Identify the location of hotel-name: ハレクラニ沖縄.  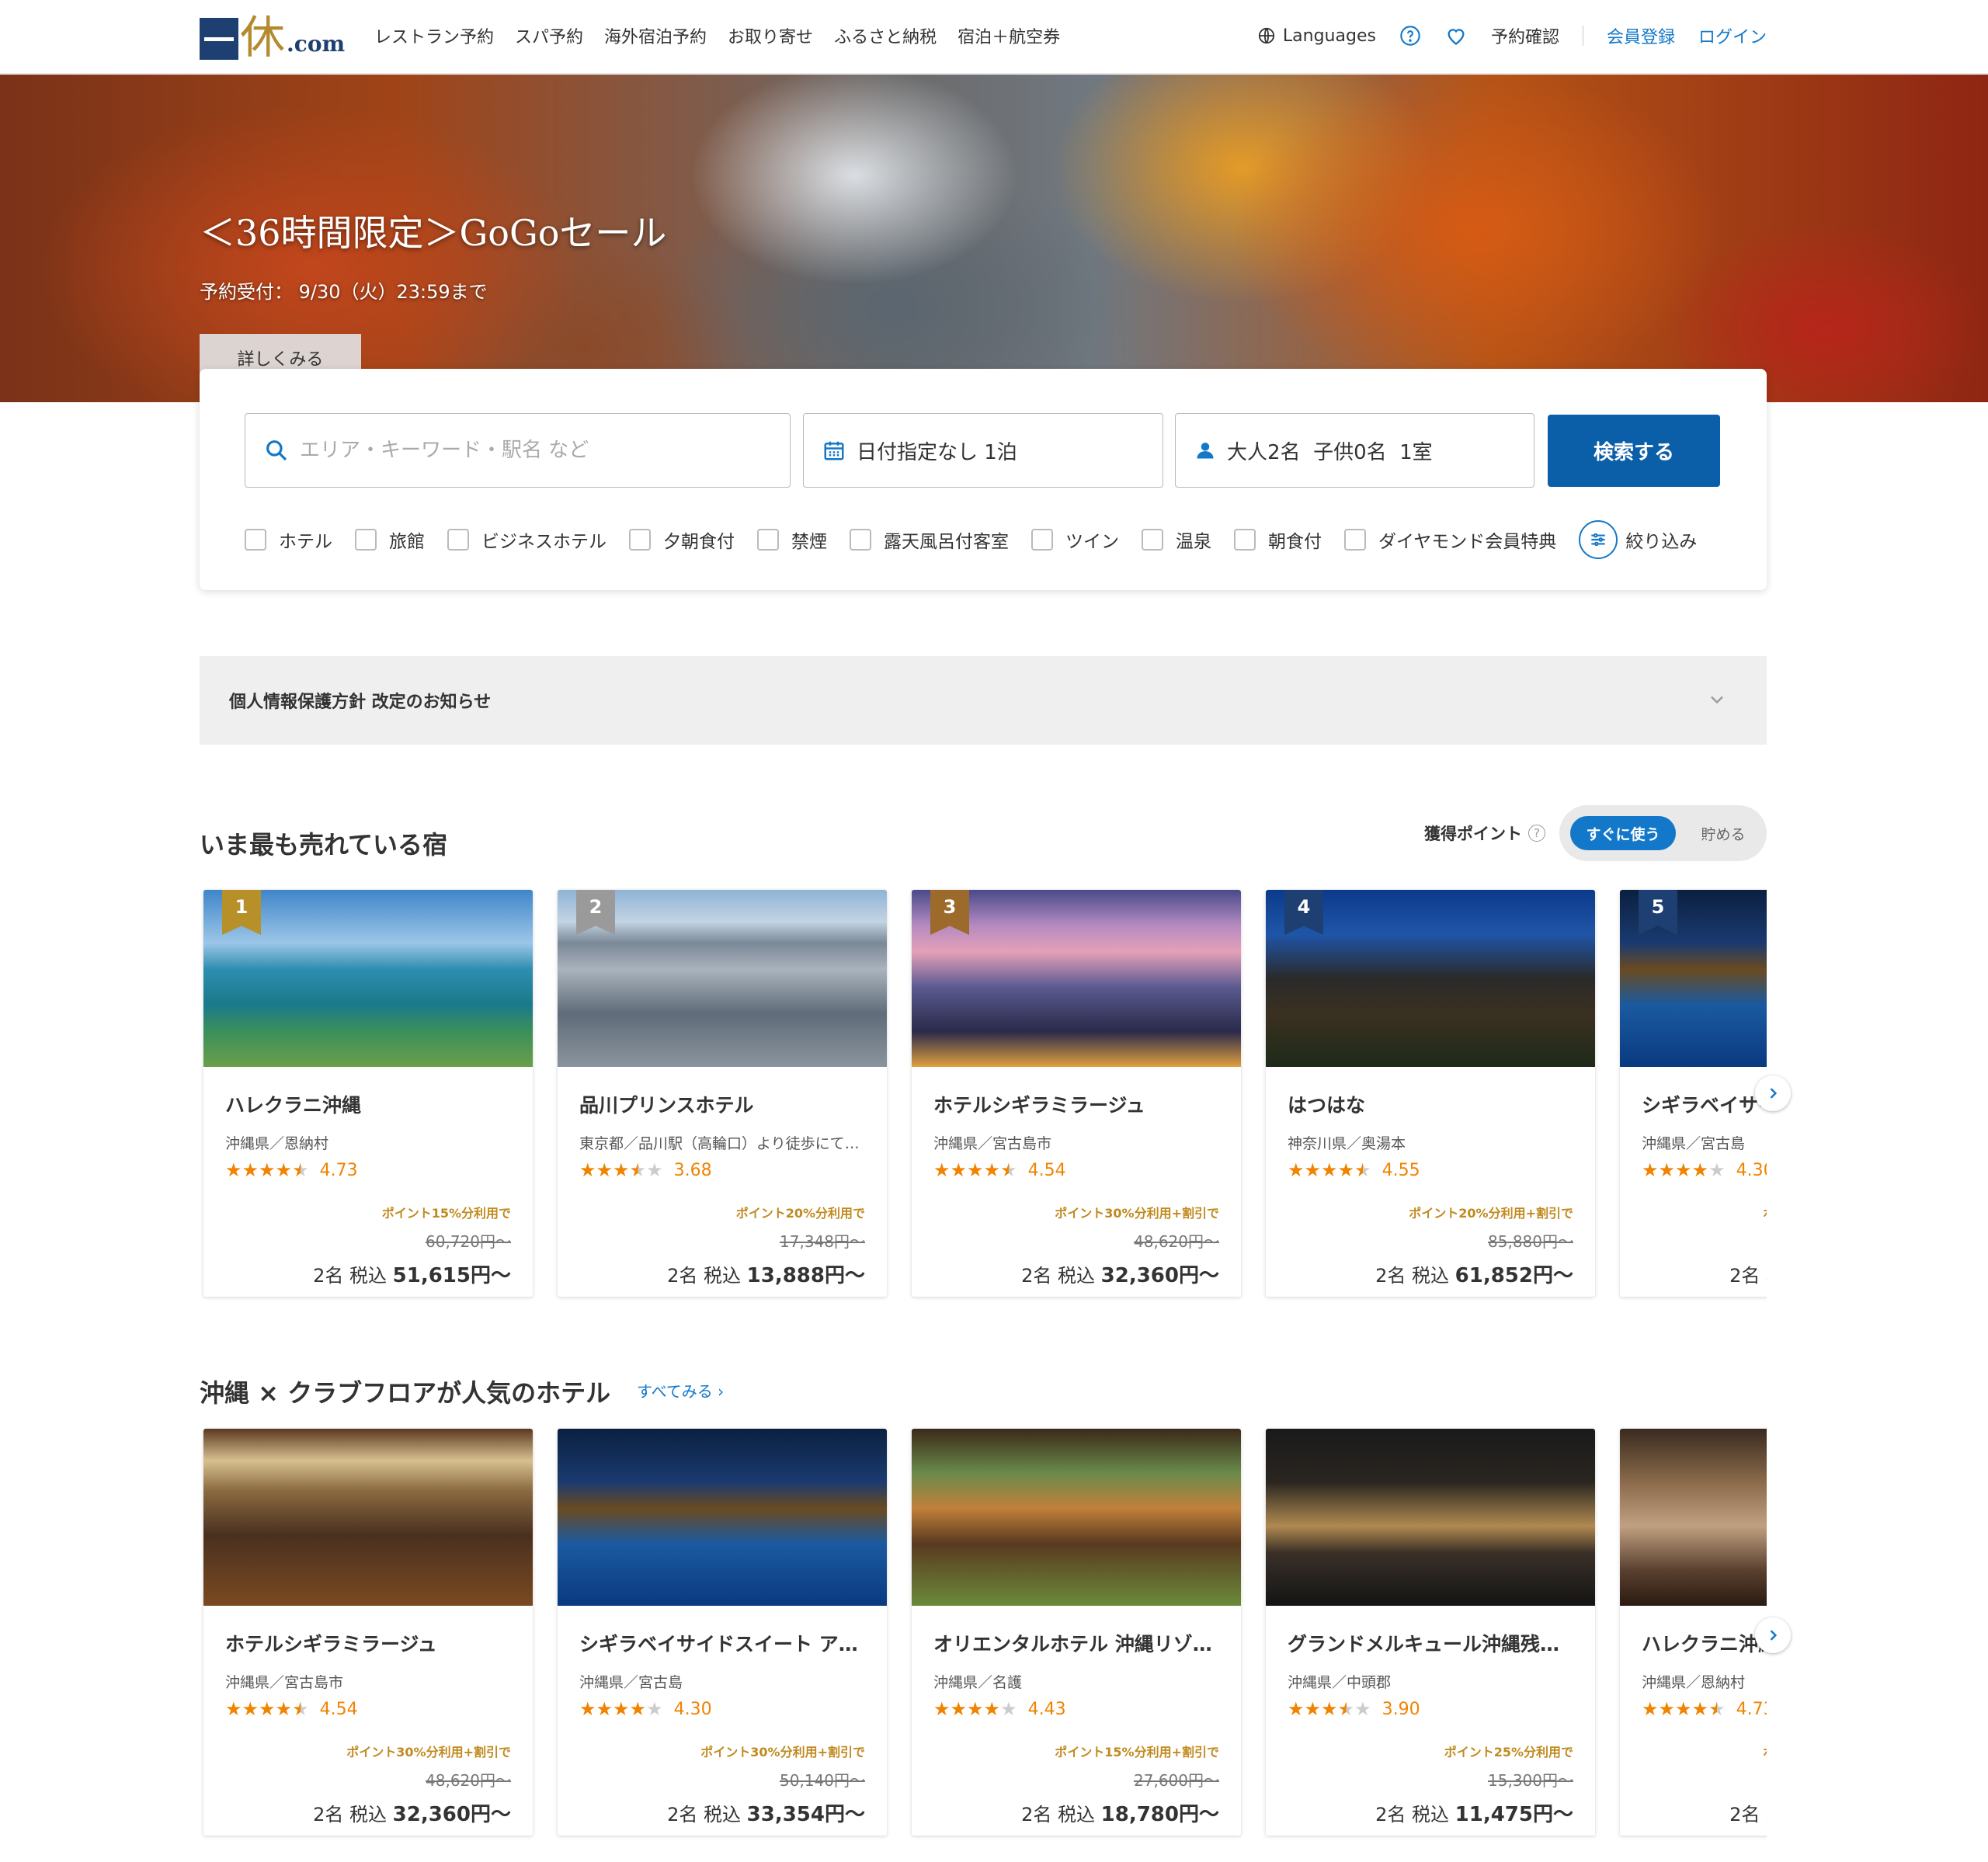
(293, 1105).